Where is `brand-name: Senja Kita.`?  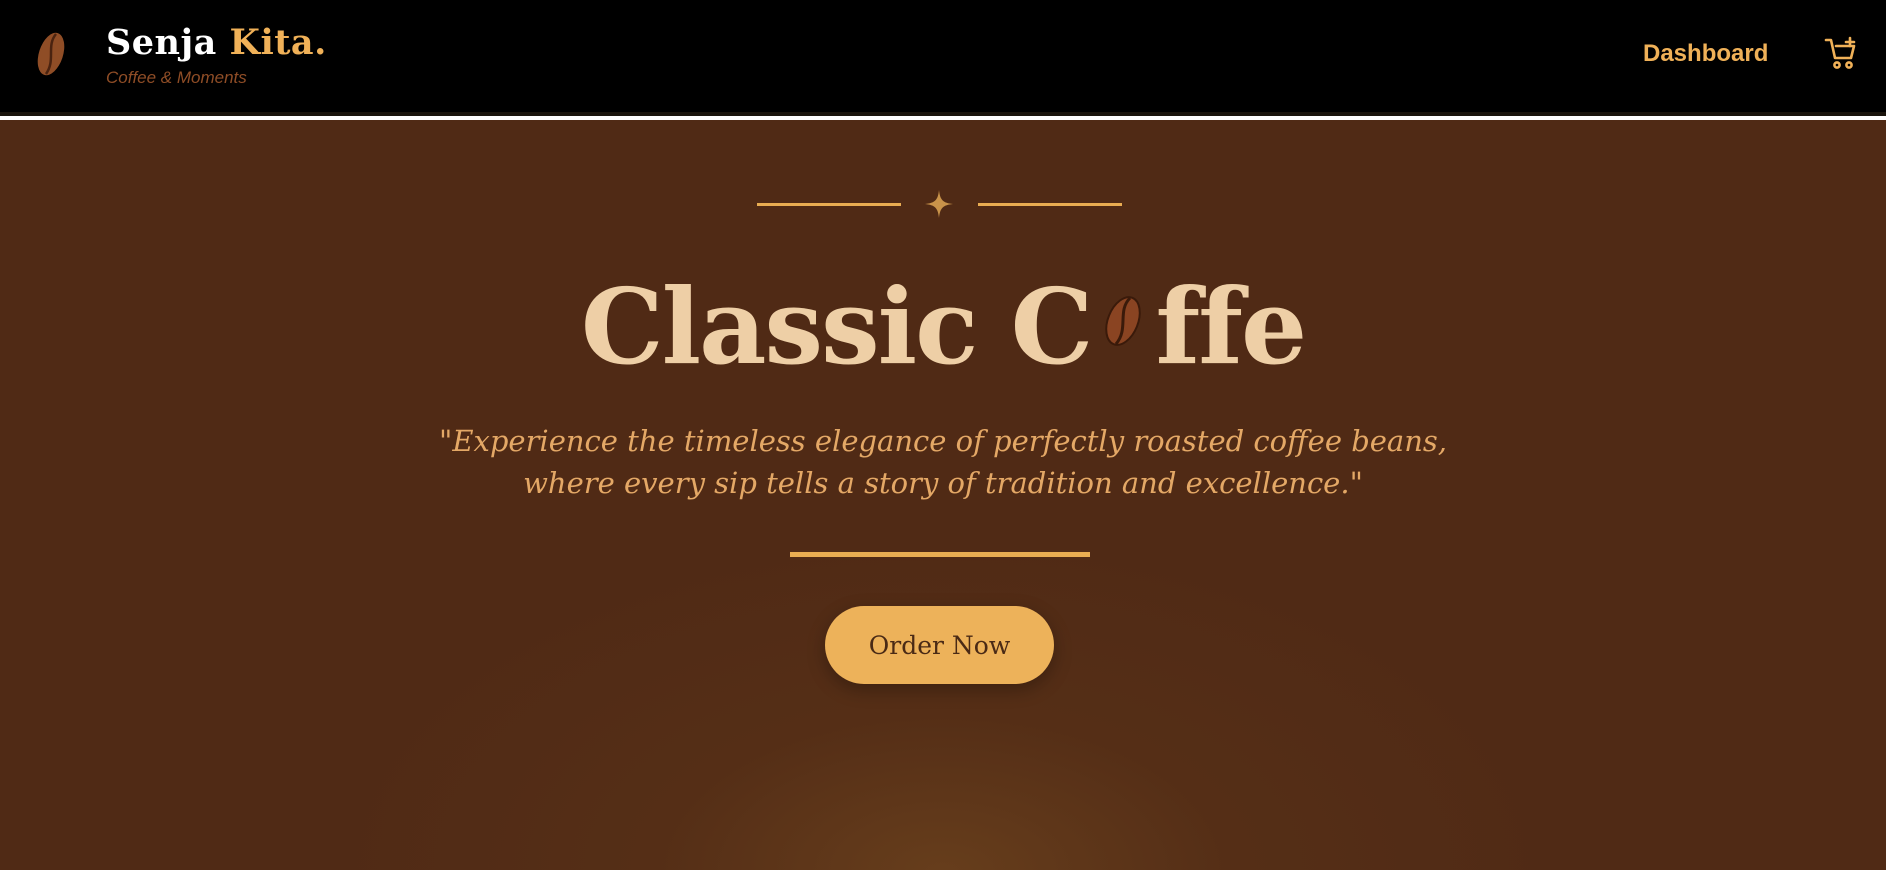 brand-name: Senja Kita. is located at coordinates (216, 42).